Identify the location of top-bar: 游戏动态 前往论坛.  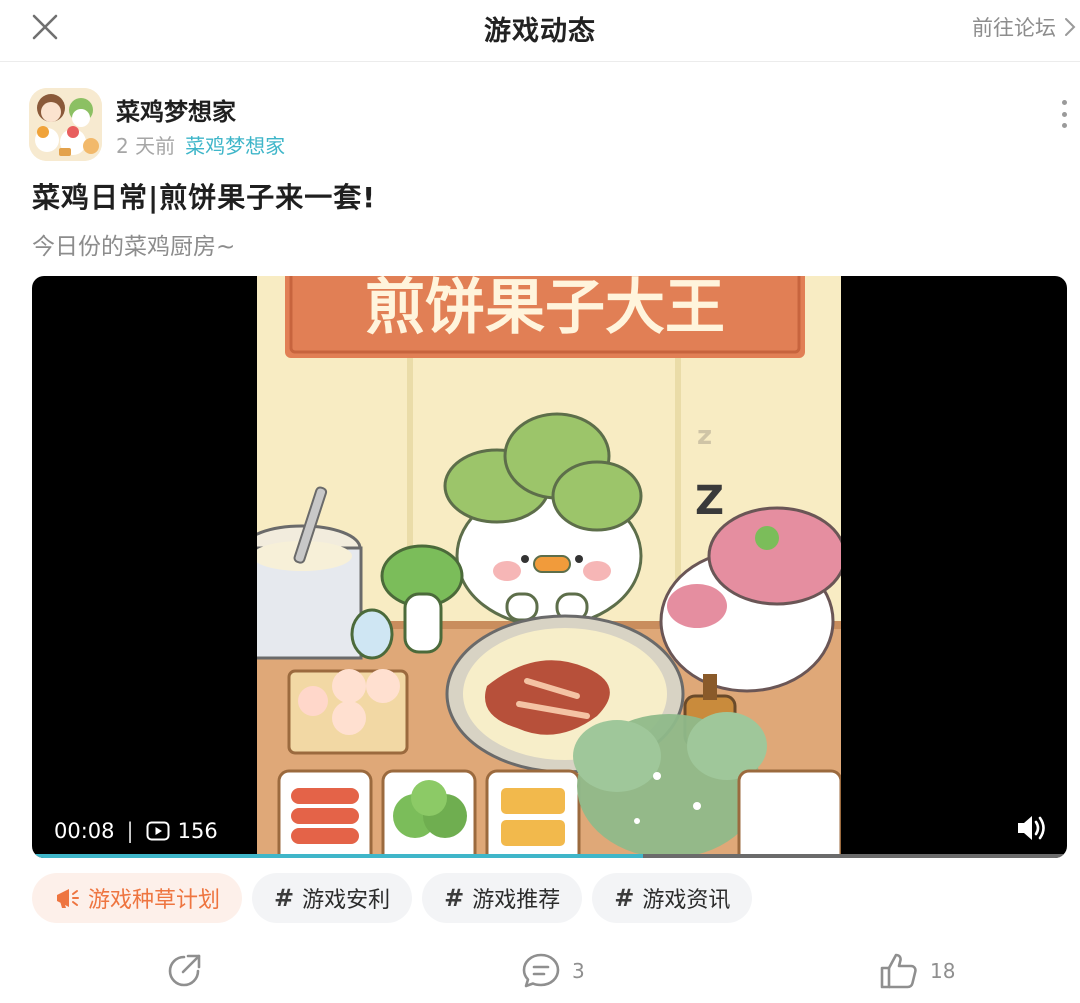
(540, 31).